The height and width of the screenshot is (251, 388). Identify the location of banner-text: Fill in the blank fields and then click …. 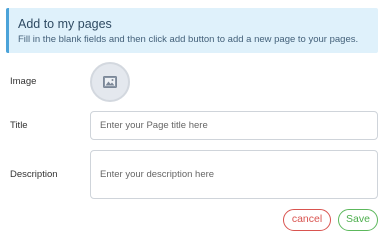
(188, 39).